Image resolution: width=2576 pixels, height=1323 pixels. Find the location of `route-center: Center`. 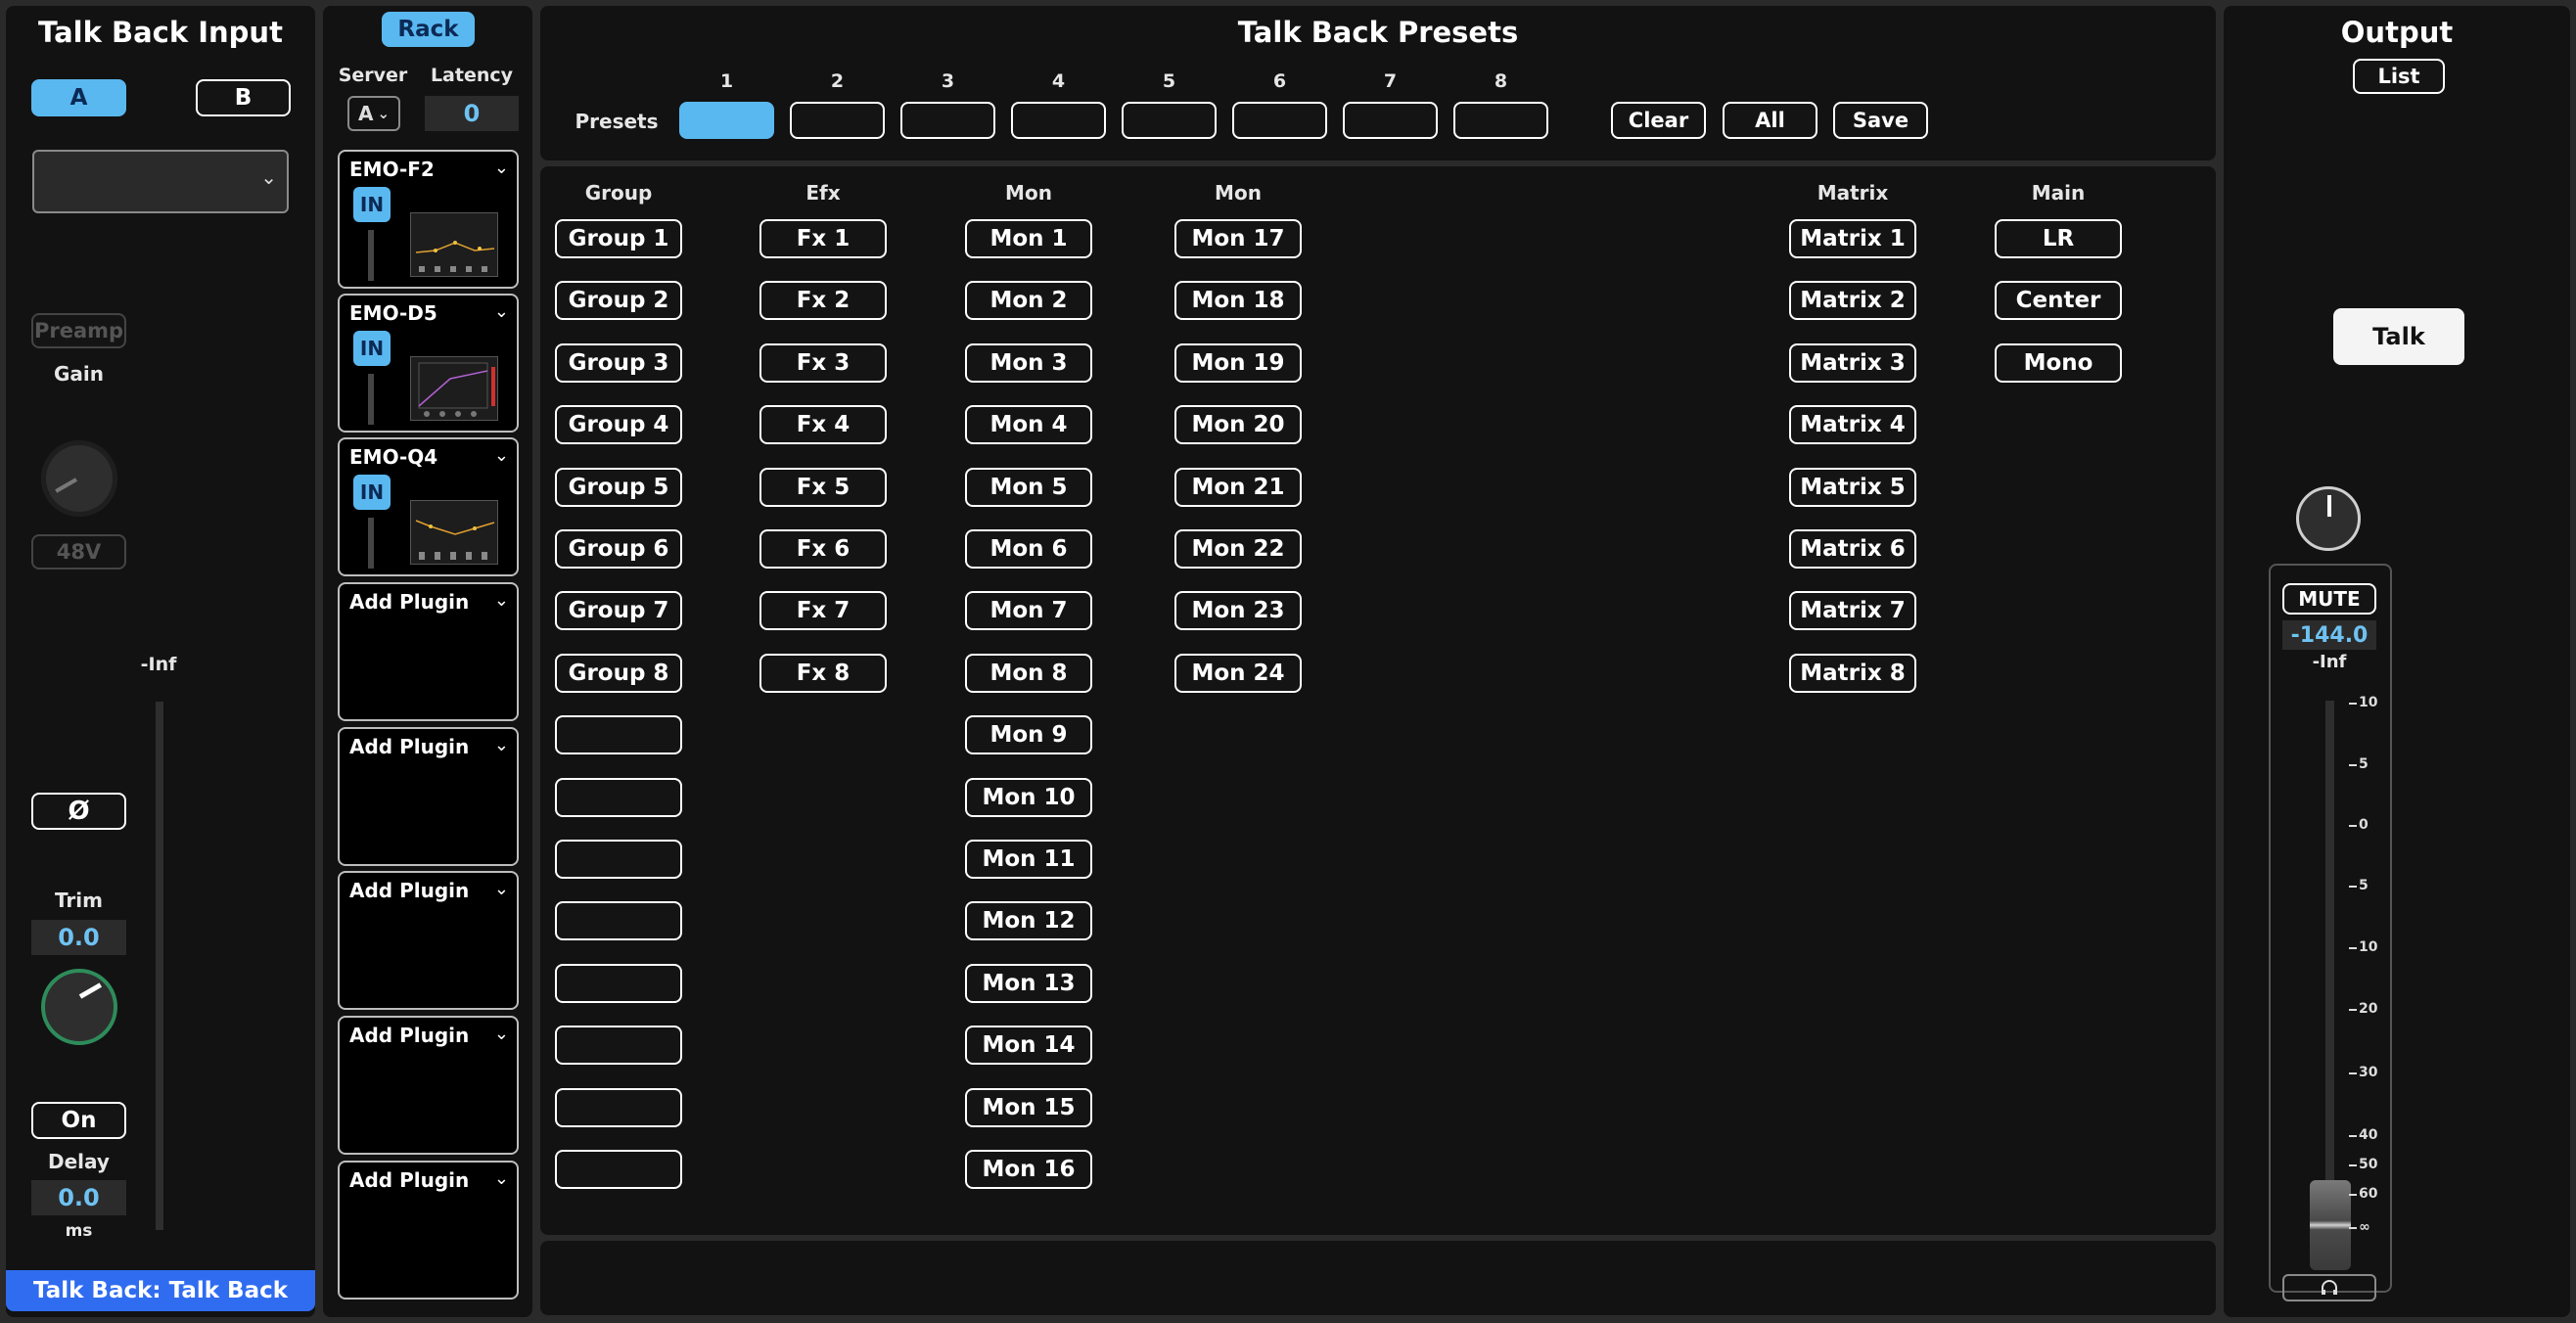

route-center: Center is located at coordinates (2058, 301).